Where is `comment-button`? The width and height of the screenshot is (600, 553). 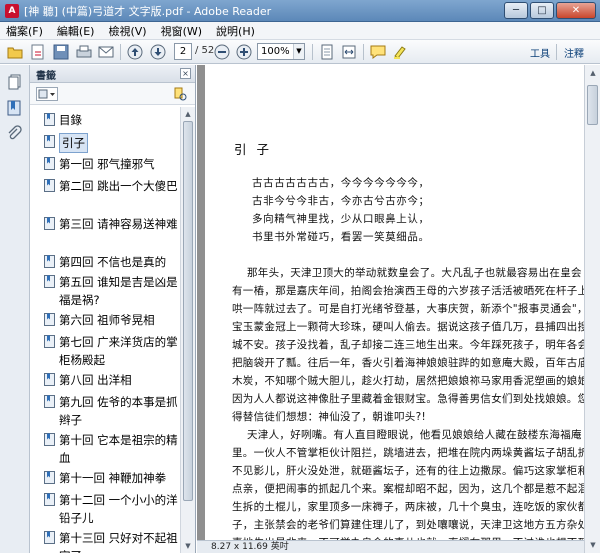
comment-button is located at coordinates (378, 52).